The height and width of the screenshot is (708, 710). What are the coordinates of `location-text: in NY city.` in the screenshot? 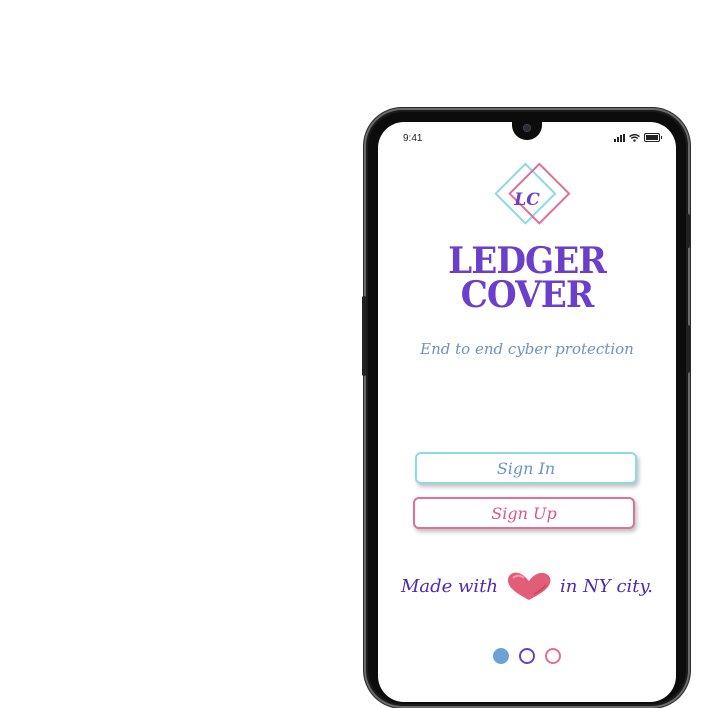 It's located at (607, 586).